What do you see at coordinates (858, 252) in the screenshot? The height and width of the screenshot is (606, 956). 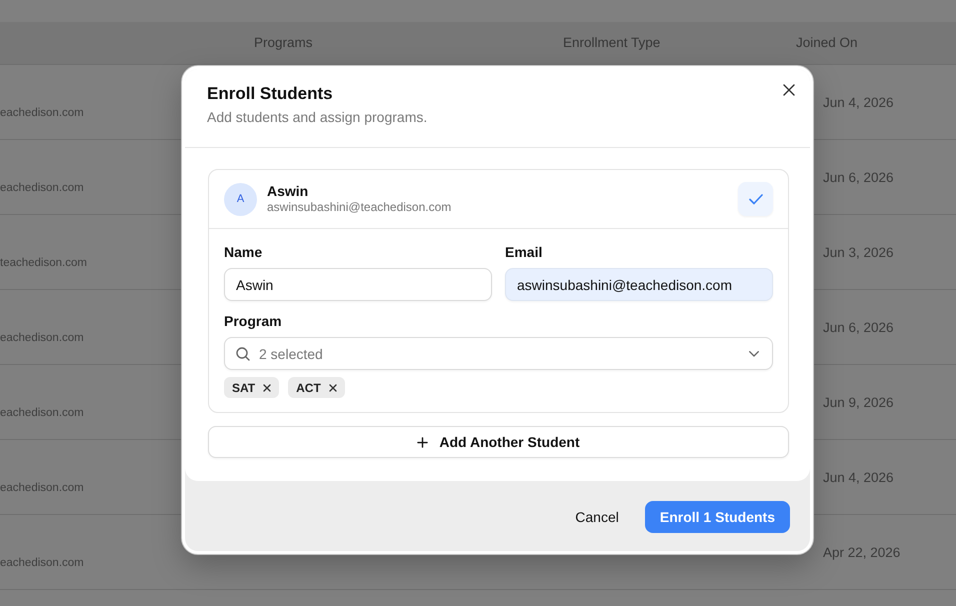 I see `joined-date: Jun 3, 2026` at bounding box center [858, 252].